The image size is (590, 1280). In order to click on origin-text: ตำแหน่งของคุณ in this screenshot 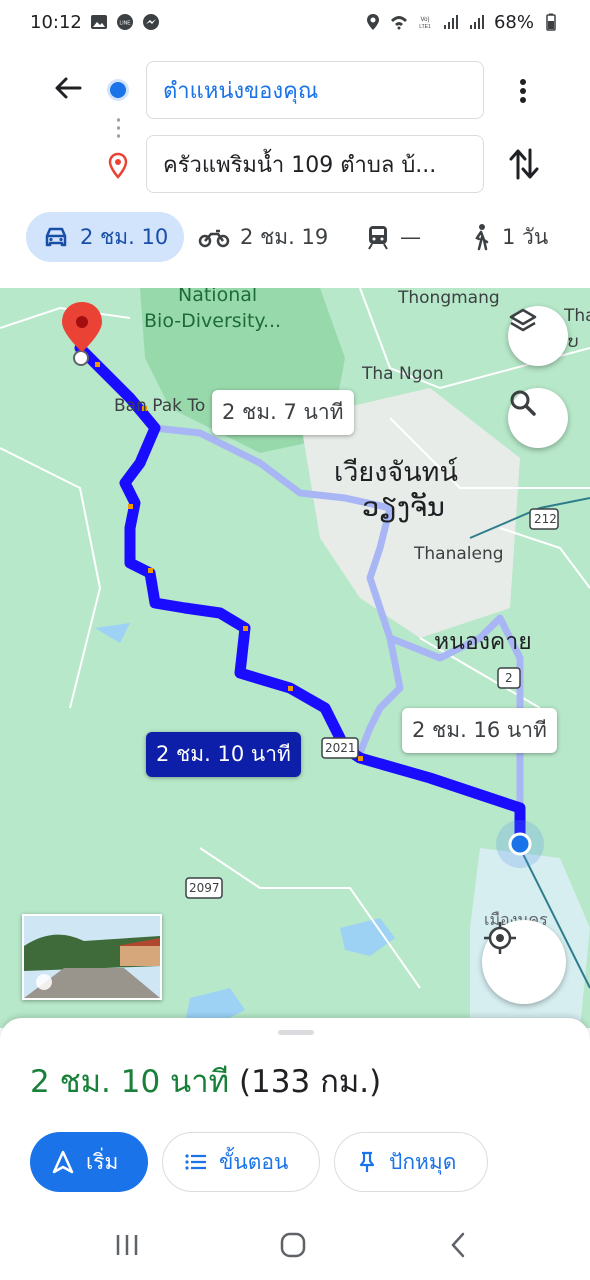, I will do `click(241, 91)`.